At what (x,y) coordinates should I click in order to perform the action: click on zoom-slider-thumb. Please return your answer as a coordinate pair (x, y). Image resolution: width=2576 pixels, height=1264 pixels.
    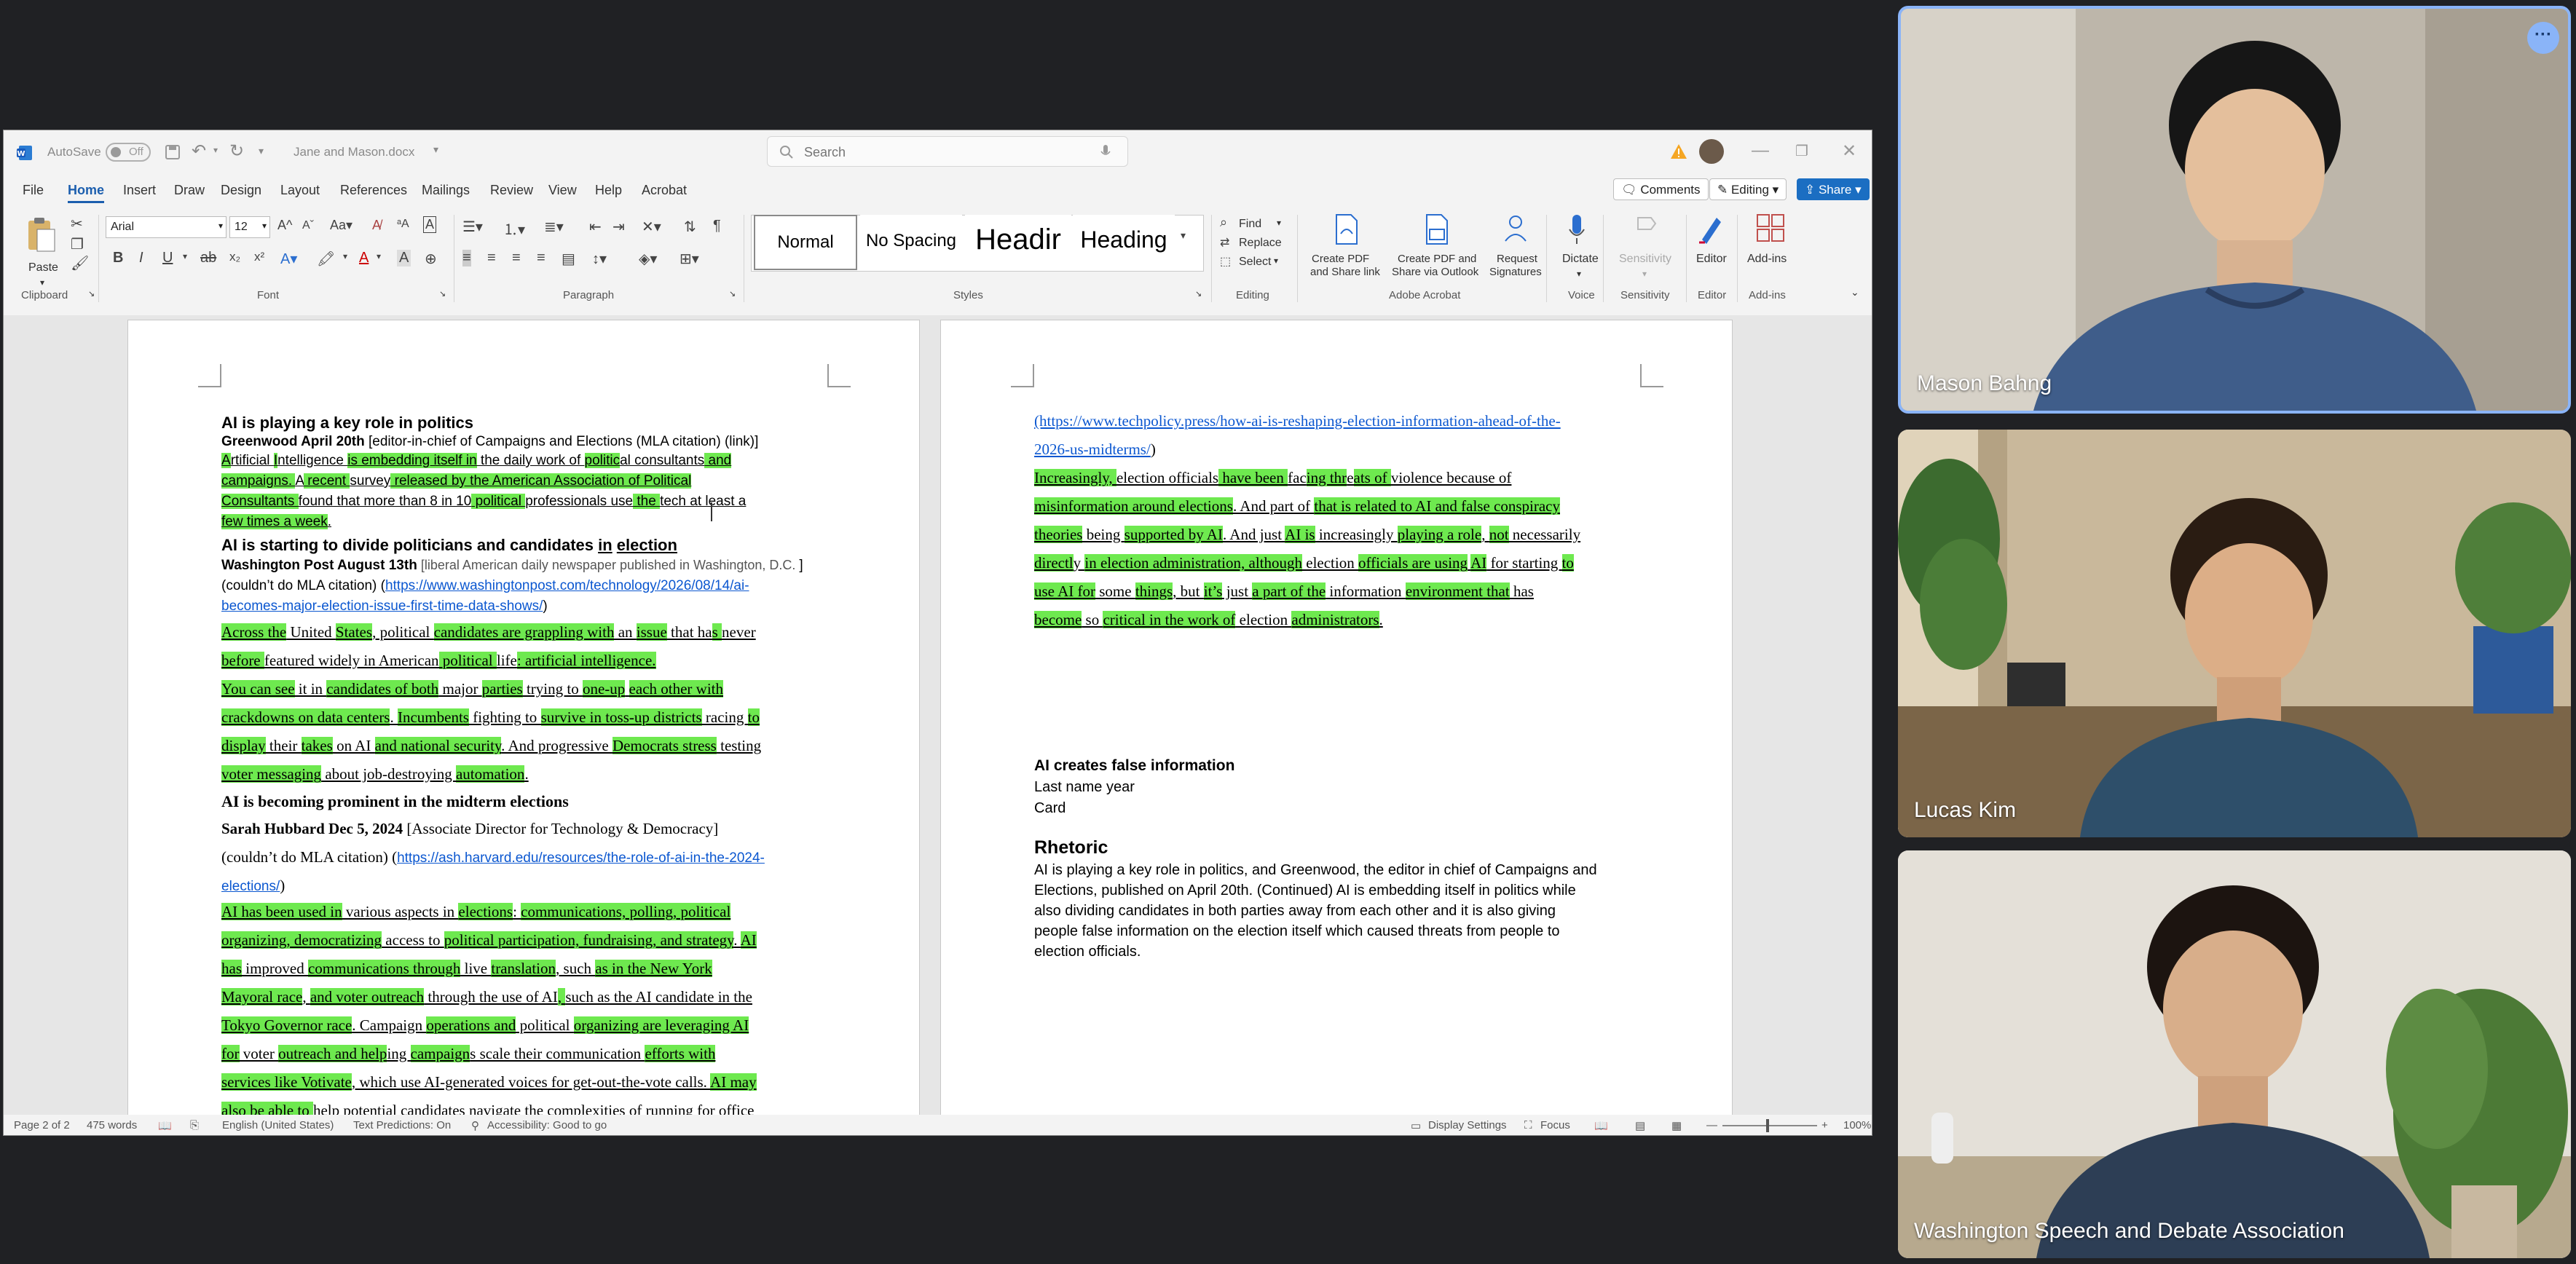
    Looking at the image, I should click on (1767, 1125).